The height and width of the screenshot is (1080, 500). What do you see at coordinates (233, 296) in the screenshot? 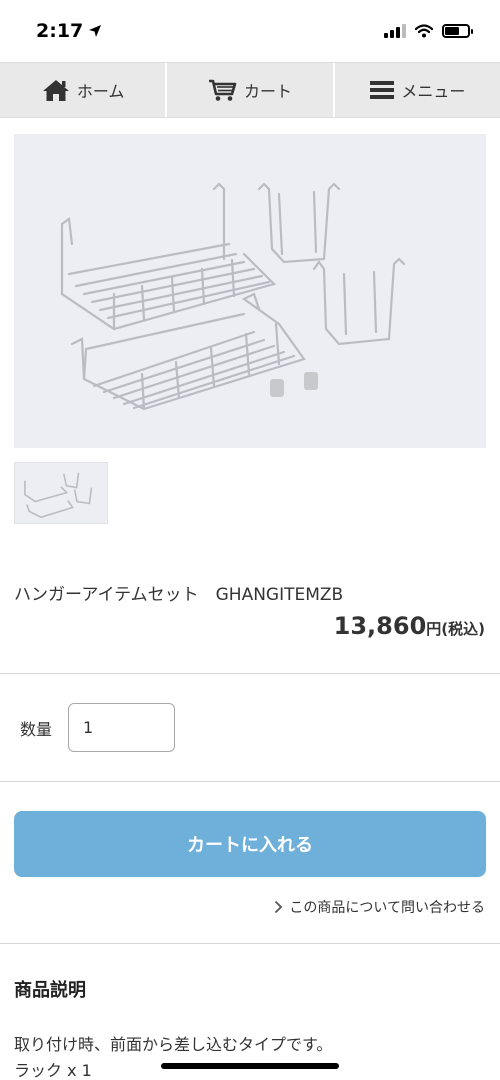
I see `wire-rack-illustration` at bounding box center [233, 296].